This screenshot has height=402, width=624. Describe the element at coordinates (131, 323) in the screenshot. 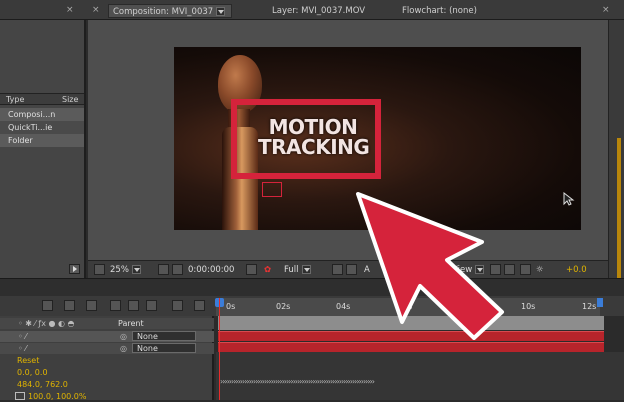

I see `parent-header: Parent` at that location.